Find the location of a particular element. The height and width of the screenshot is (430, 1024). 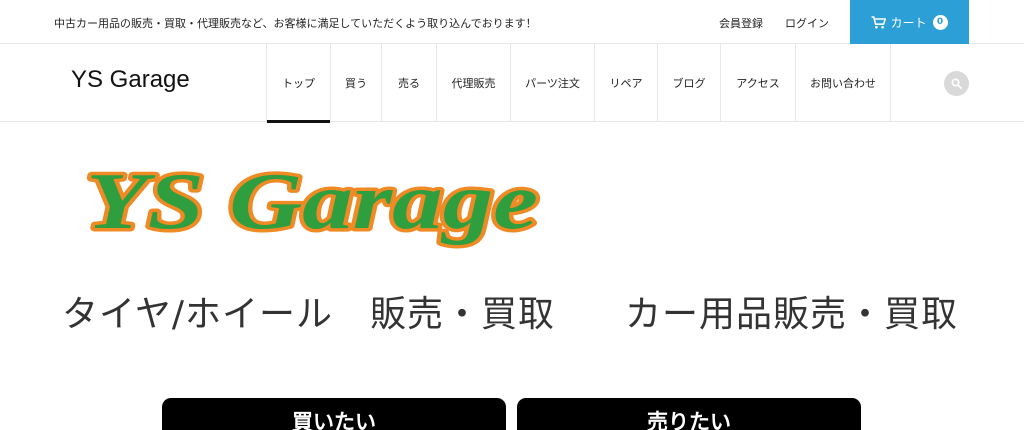

main-nav: トップ 買う 売る 代理販売 パーツ注文 リペア ブログ アクセス お問い合わせ is located at coordinates (578, 83).